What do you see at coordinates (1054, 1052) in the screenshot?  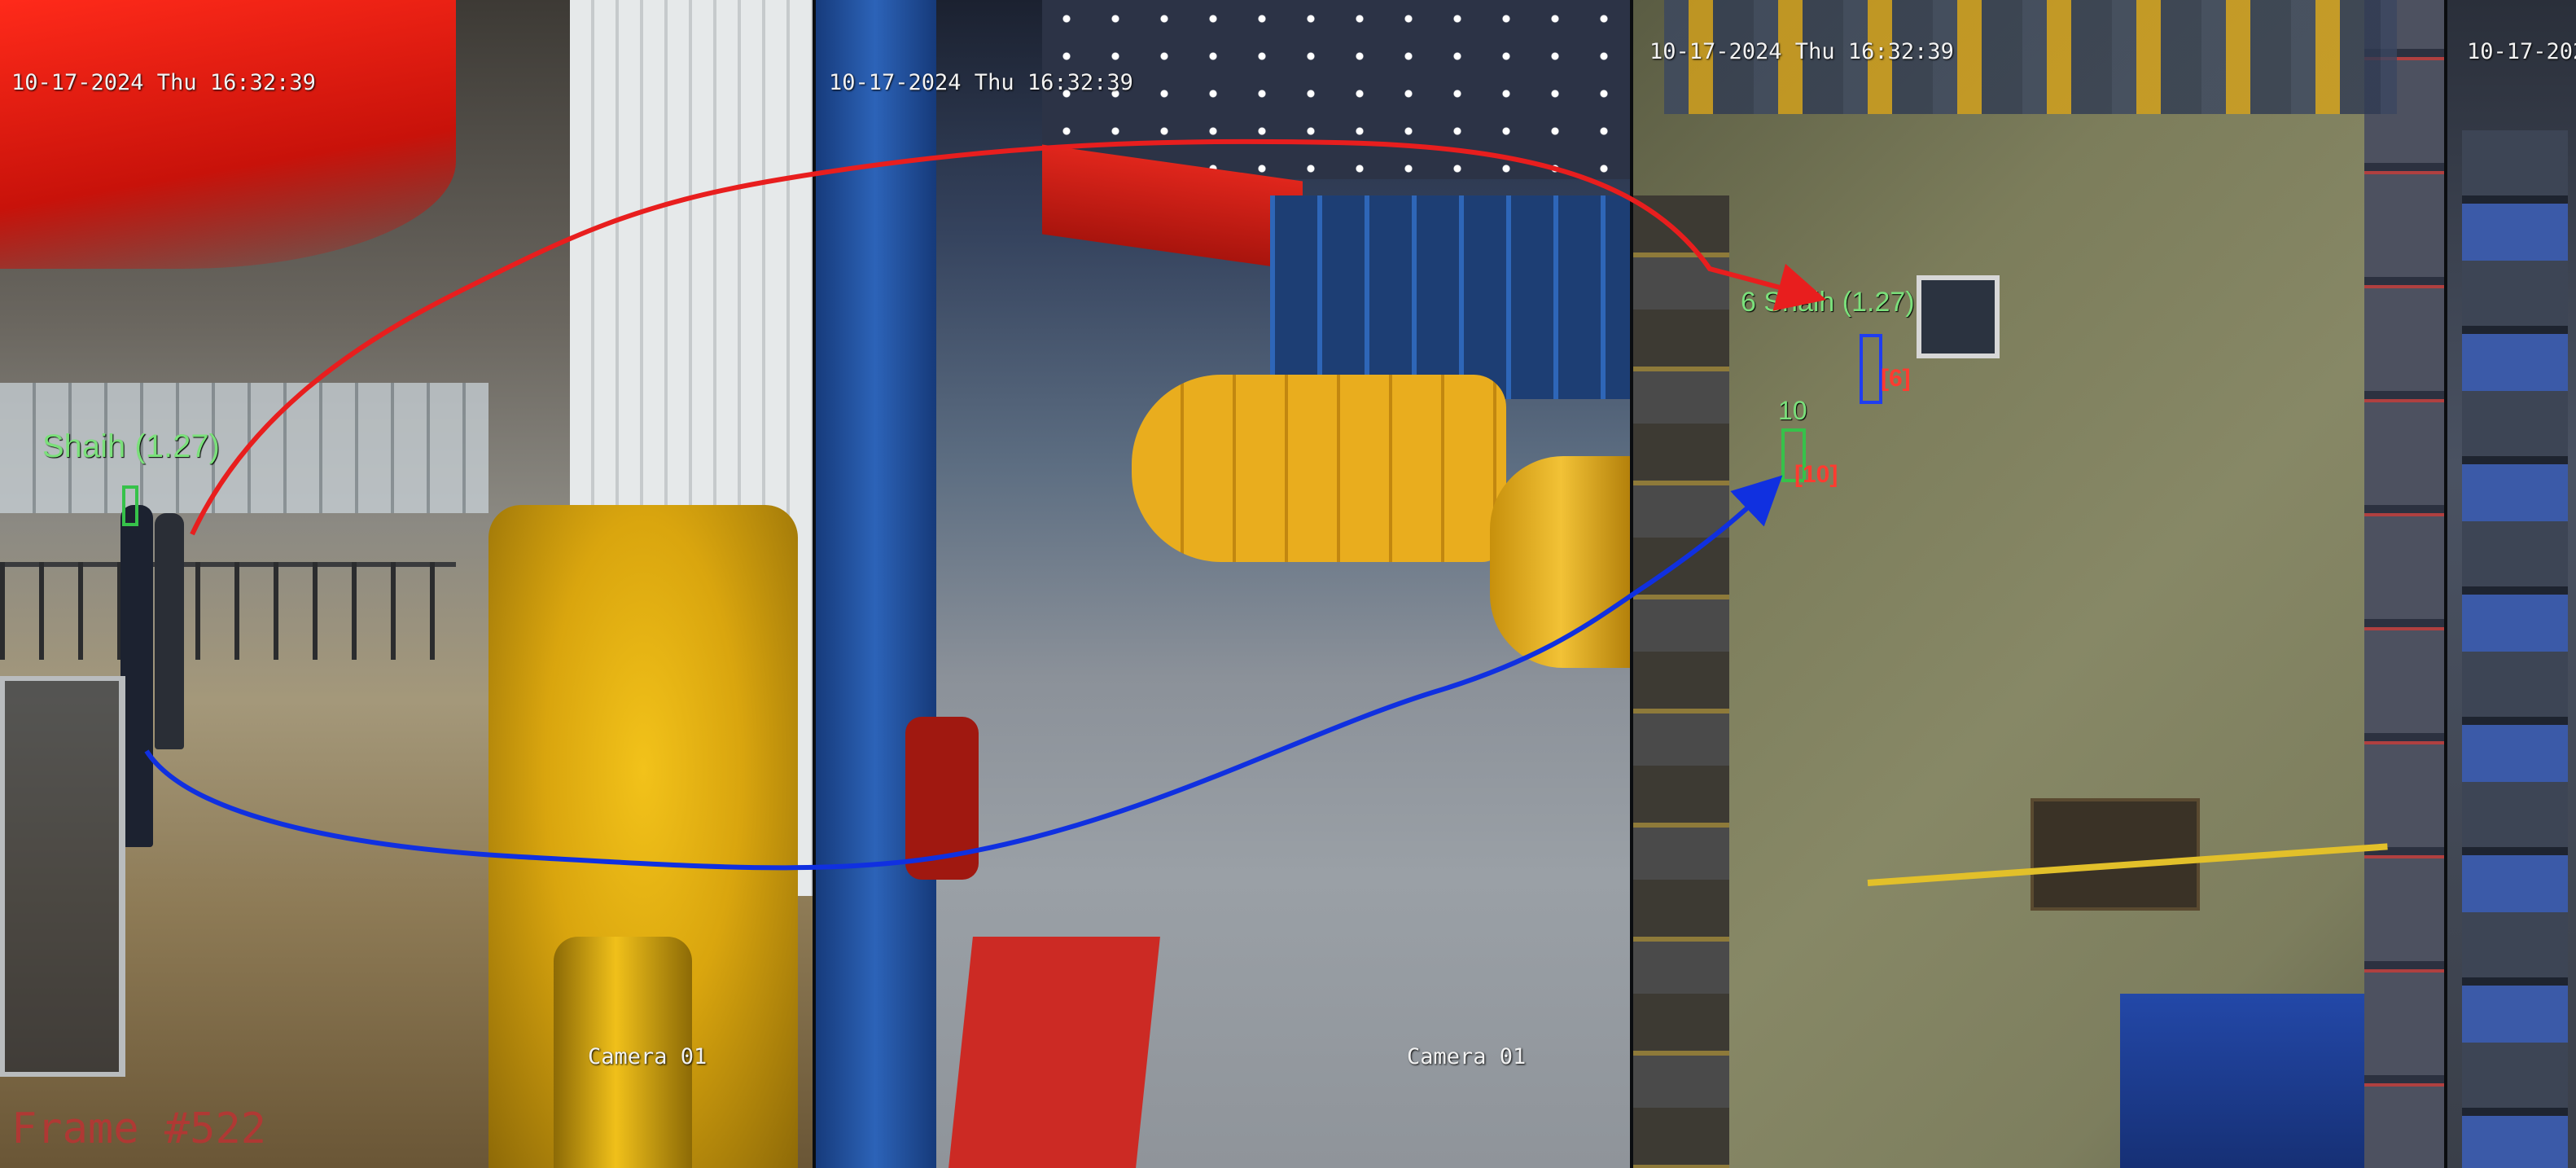 I see `floor-red-marking` at bounding box center [1054, 1052].